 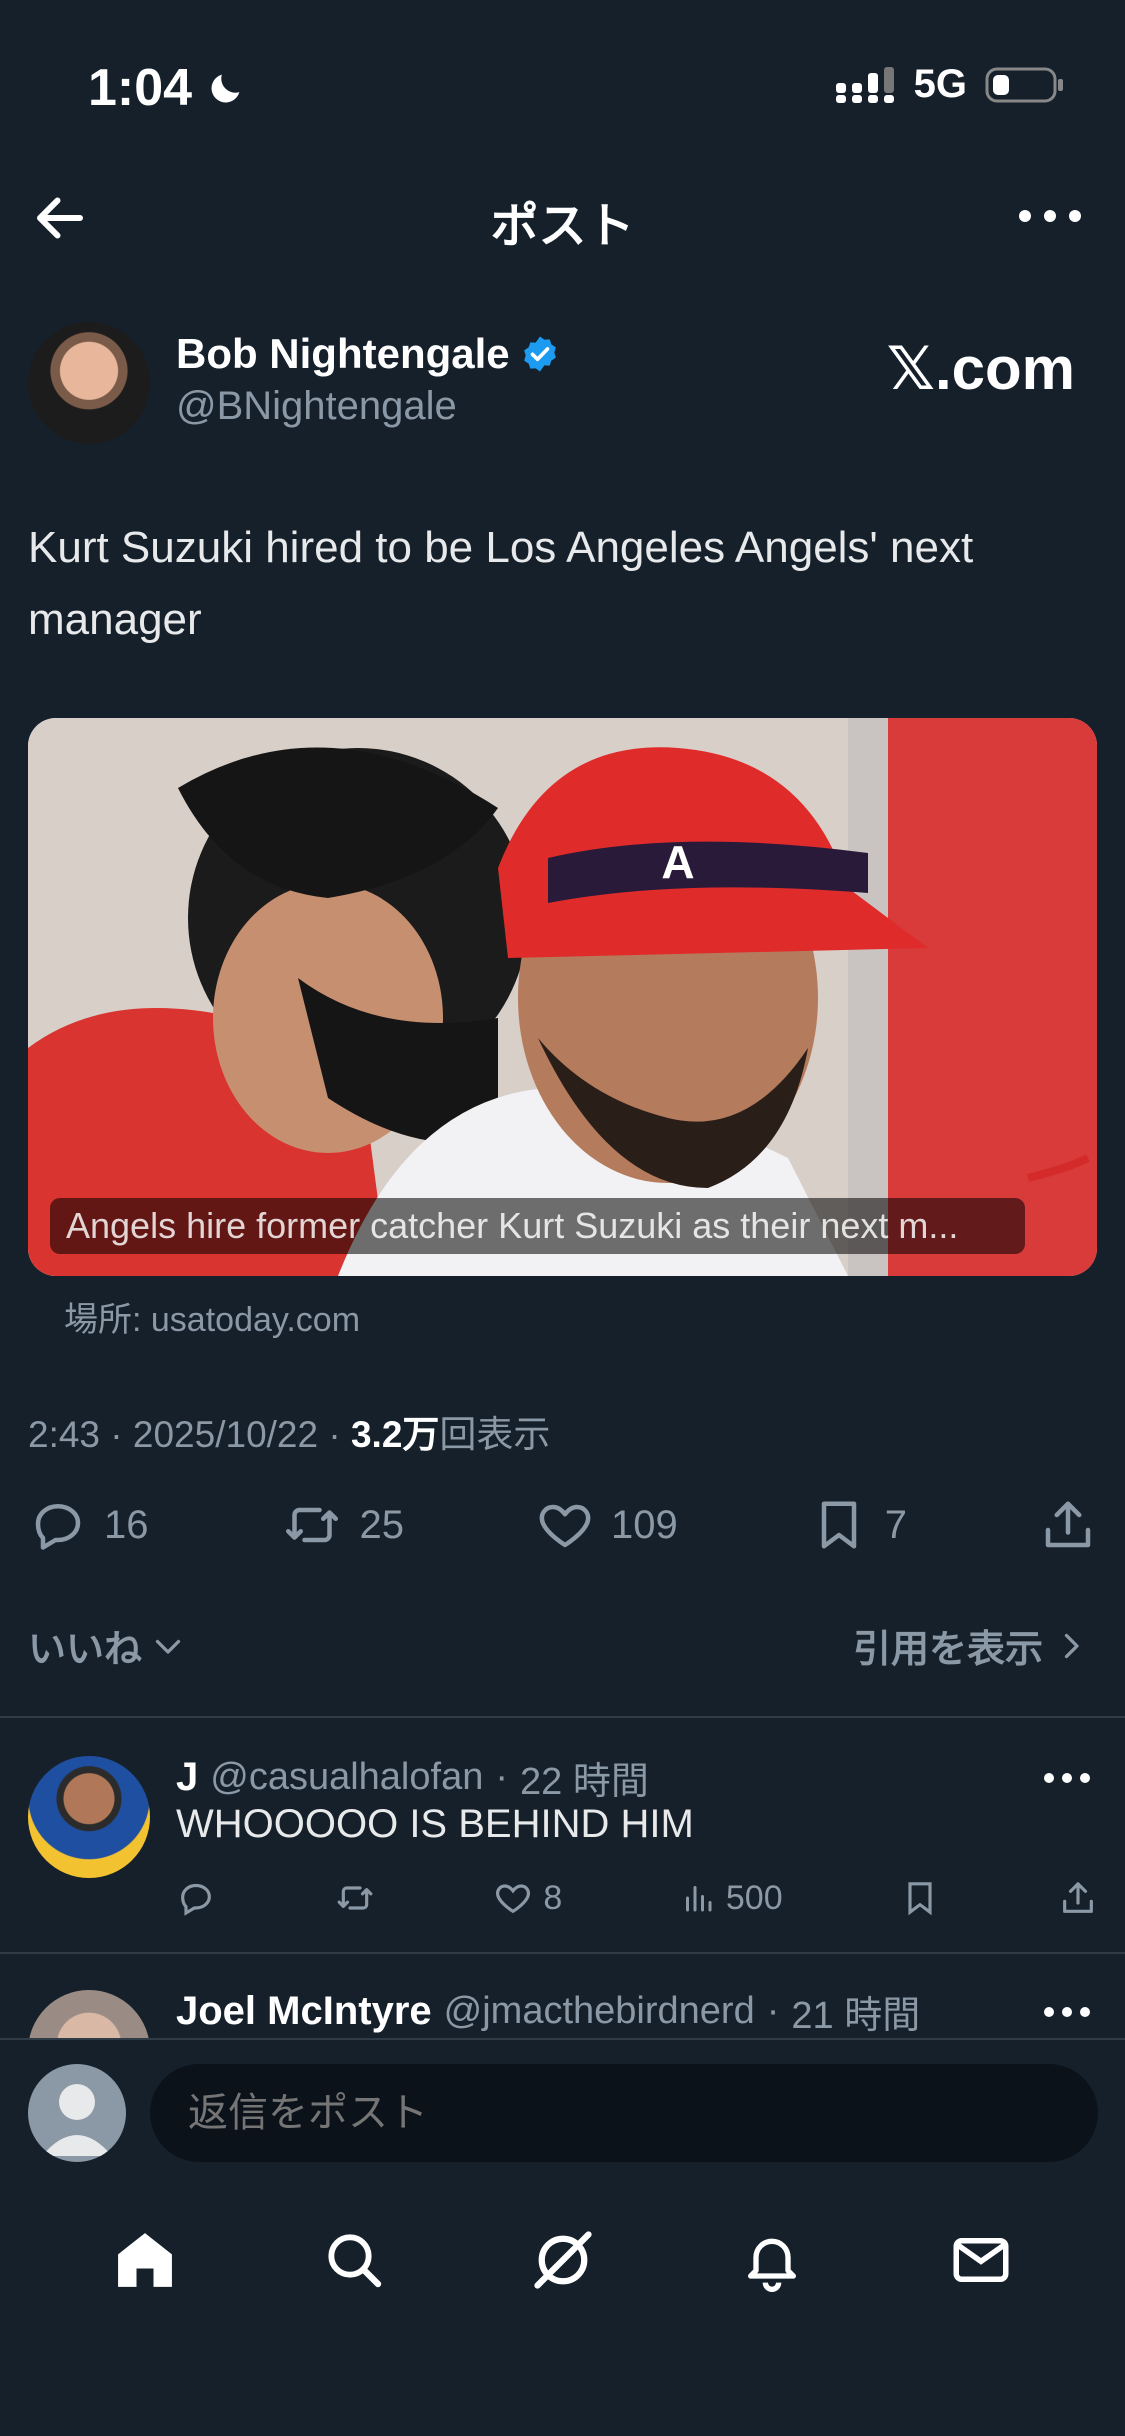 I want to click on status-time: 1:04, so click(x=167, y=88).